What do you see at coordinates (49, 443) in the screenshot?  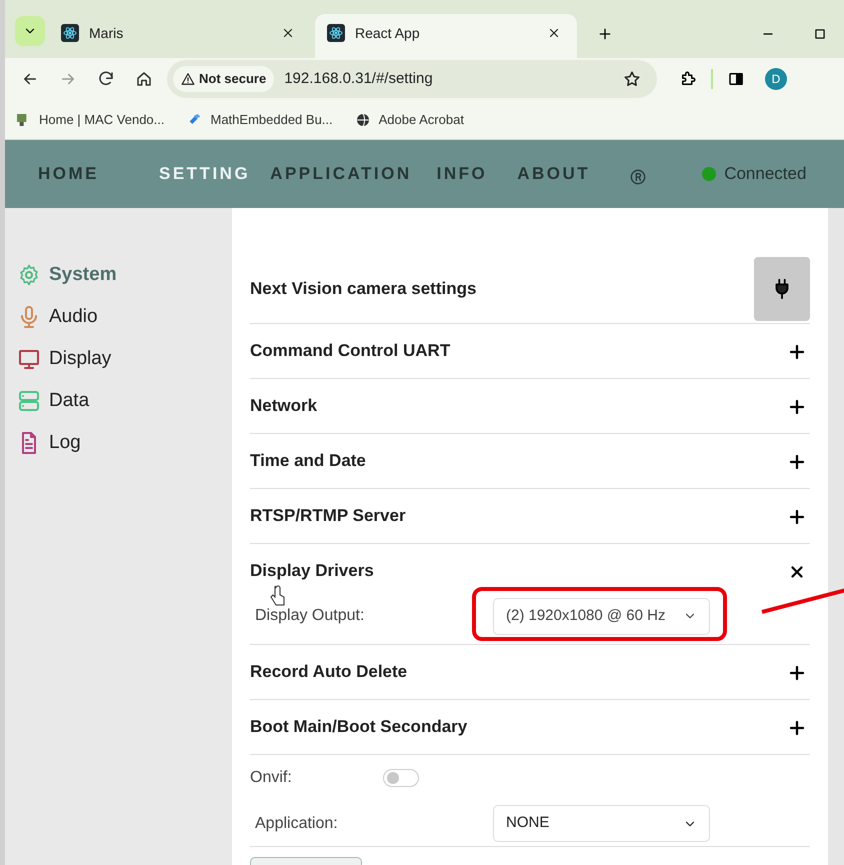 I see `sidebar-item: Log` at bounding box center [49, 443].